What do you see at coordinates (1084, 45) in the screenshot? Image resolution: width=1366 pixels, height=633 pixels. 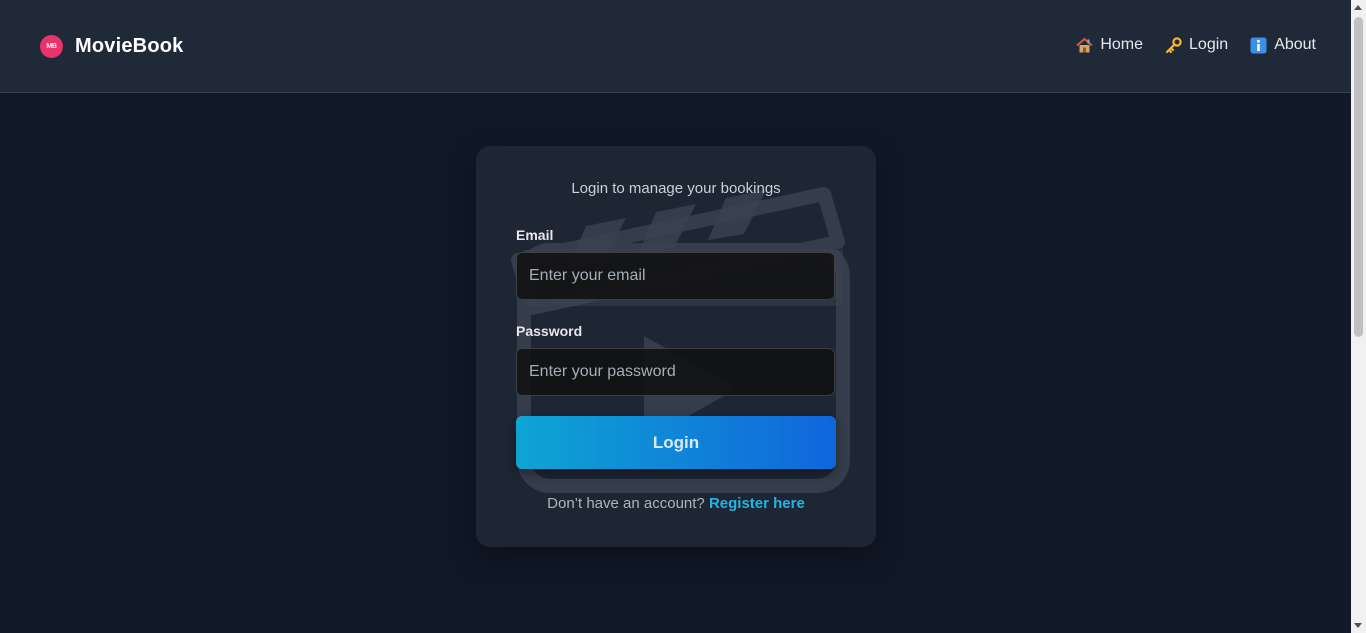 I see `house-icon` at bounding box center [1084, 45].